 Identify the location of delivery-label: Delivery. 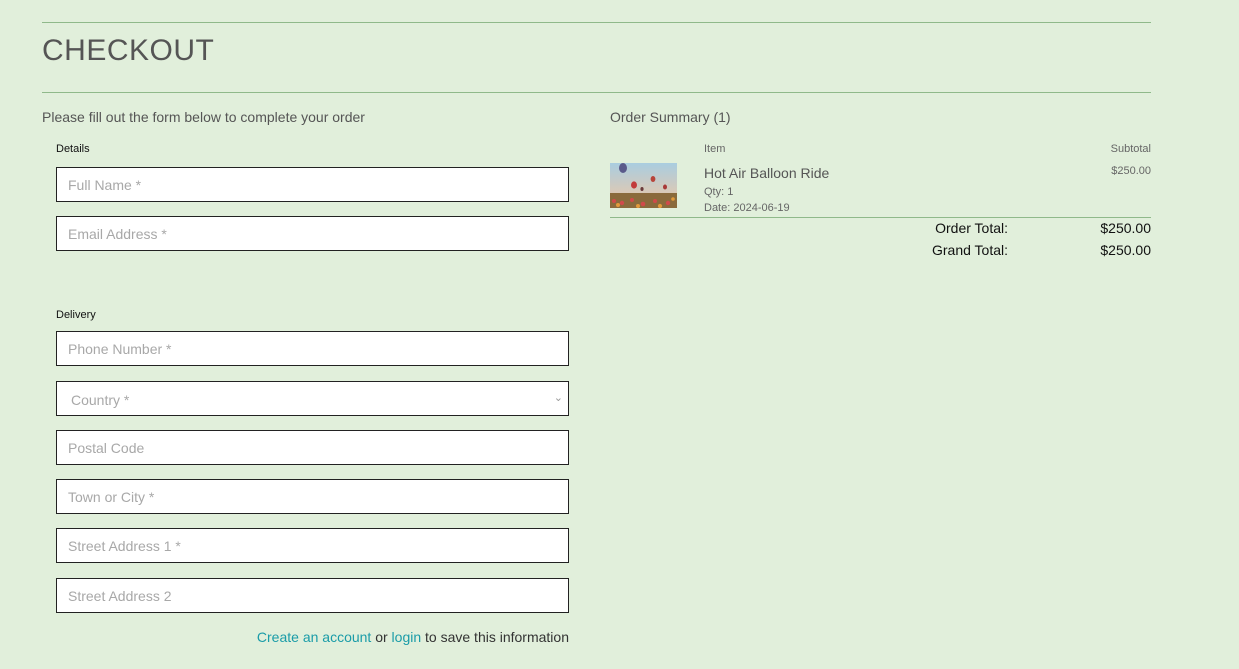
(76, 315).